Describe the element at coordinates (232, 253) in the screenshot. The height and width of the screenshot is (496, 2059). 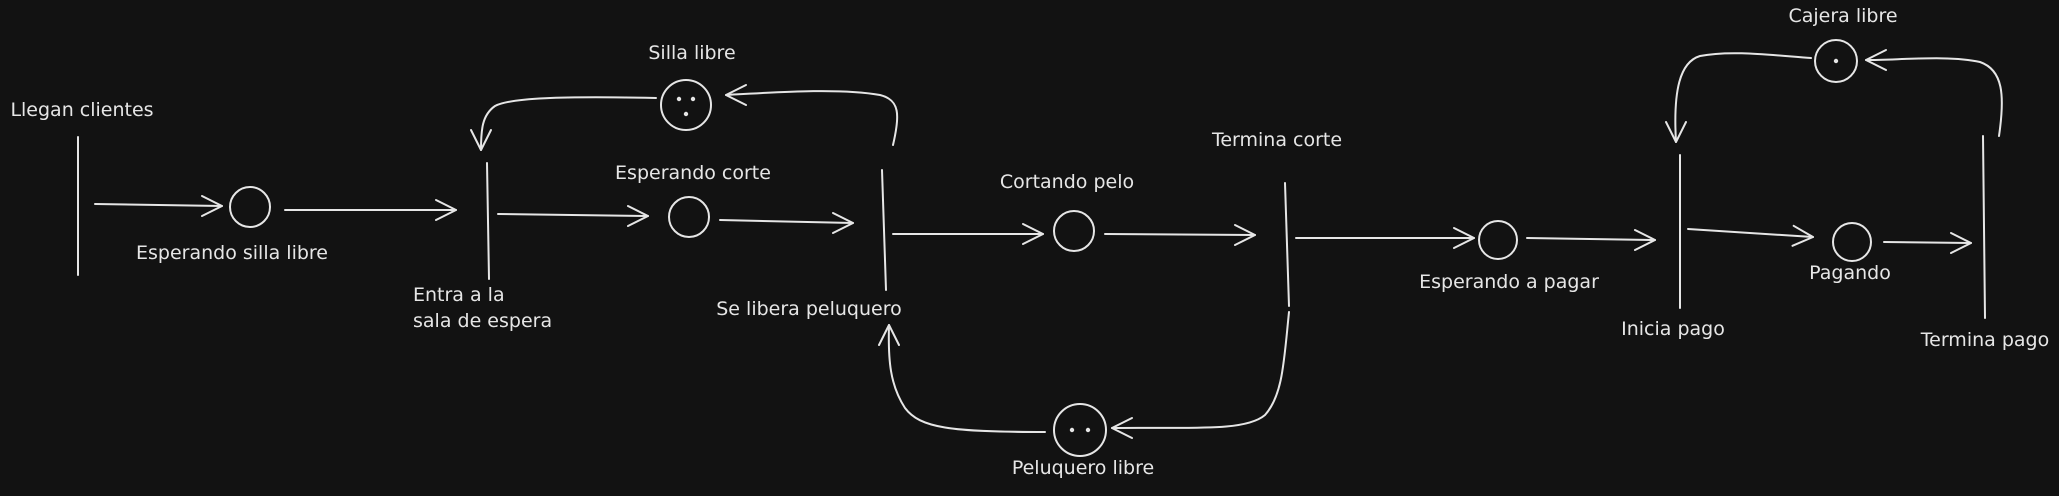
I see `place-label-p1: Esperando silla libre` at that location.